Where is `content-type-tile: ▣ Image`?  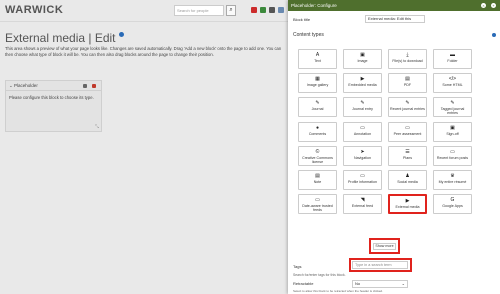 content-type-tile: ▣ Image is located at coordinates (362, 59).